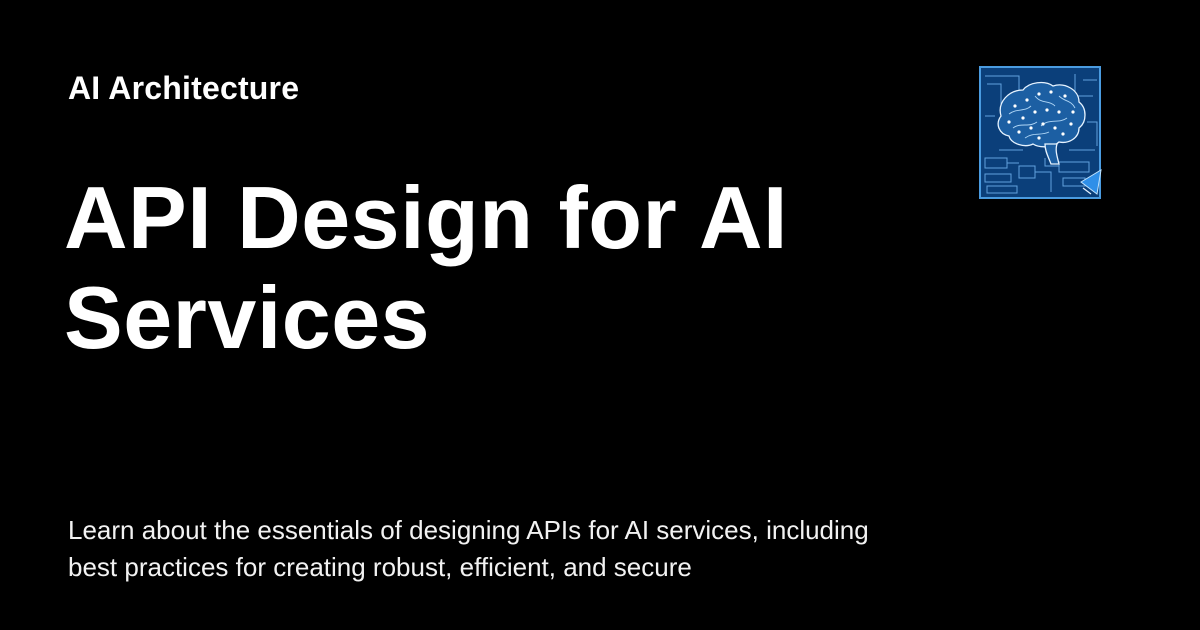  What do you see at coordinates (1041, 133) in the screenshot?
I see `brain-circuit-logo-icon` at bounding box center [1041, 133].